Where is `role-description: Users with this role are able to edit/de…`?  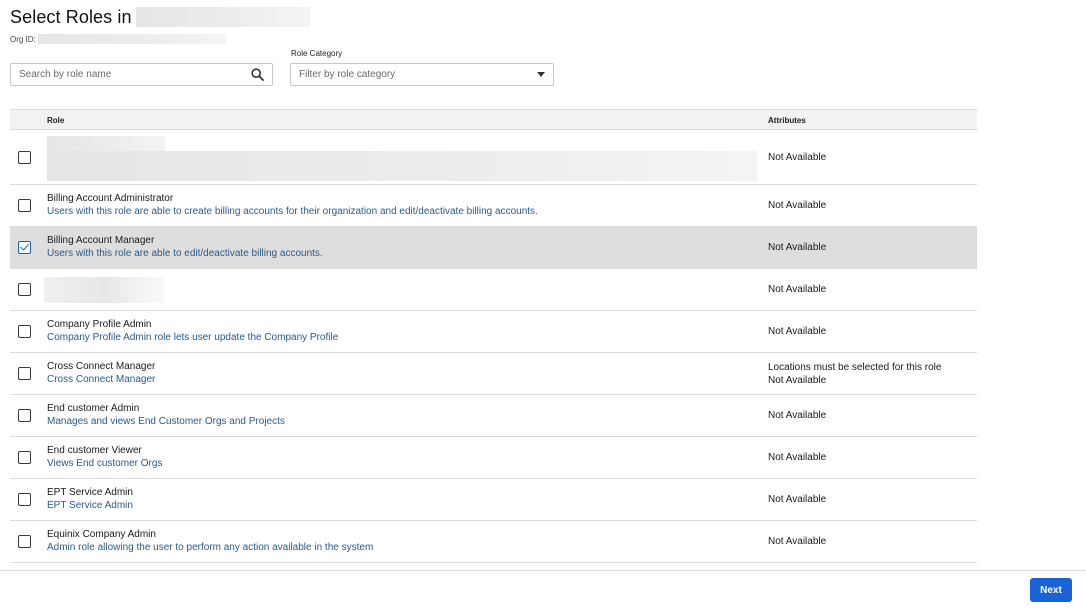 role-description: Users with this role are able to edit/de… is located at coordinates (185, 253).